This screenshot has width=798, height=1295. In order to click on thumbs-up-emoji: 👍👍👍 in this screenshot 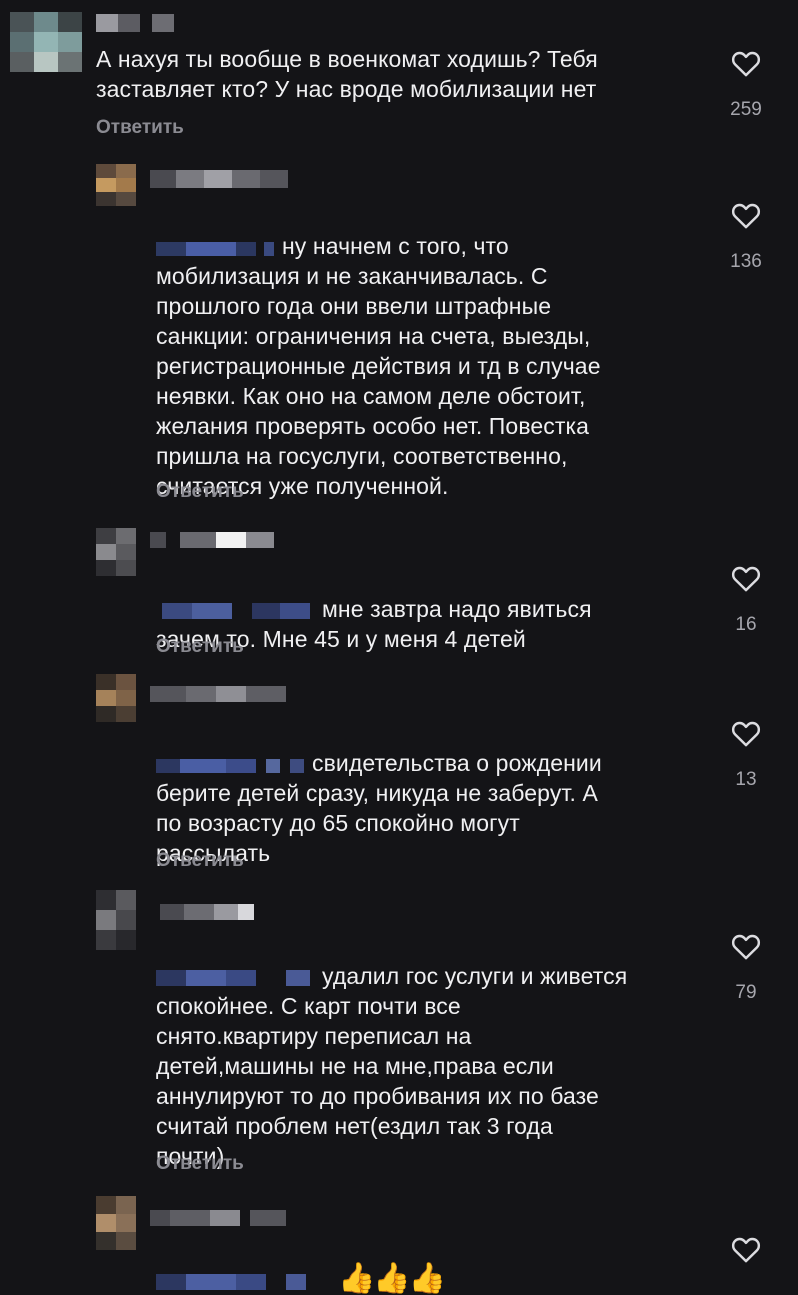, I will do `click(392, 1278)`.